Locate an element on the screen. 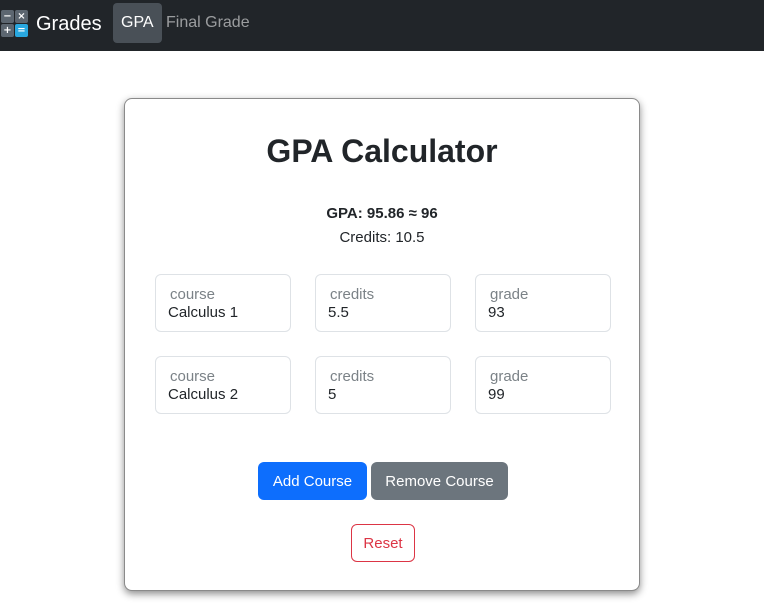  credits-field-value: 5.5 is located at coordinates (338, 312).